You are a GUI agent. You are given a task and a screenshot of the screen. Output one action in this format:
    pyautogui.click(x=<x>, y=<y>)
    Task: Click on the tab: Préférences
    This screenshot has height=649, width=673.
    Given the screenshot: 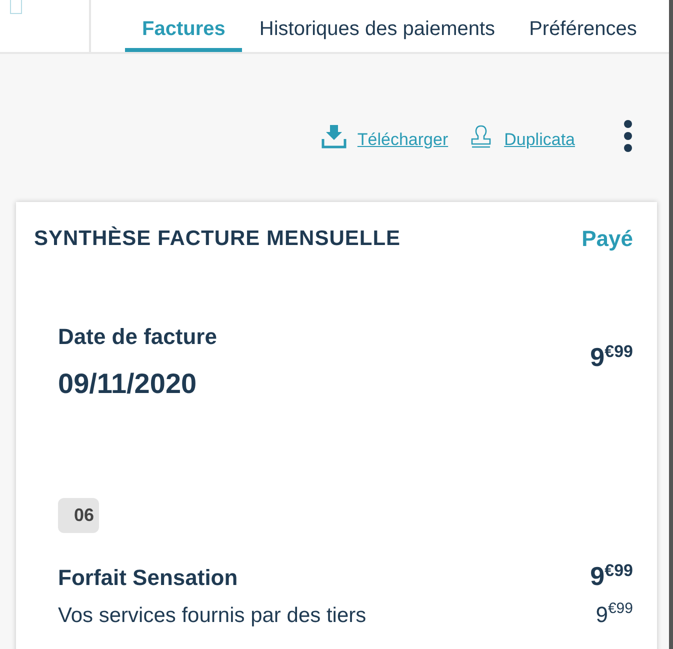 What is the action you would take?
    pyautogui.click(x=583, y=26)
    